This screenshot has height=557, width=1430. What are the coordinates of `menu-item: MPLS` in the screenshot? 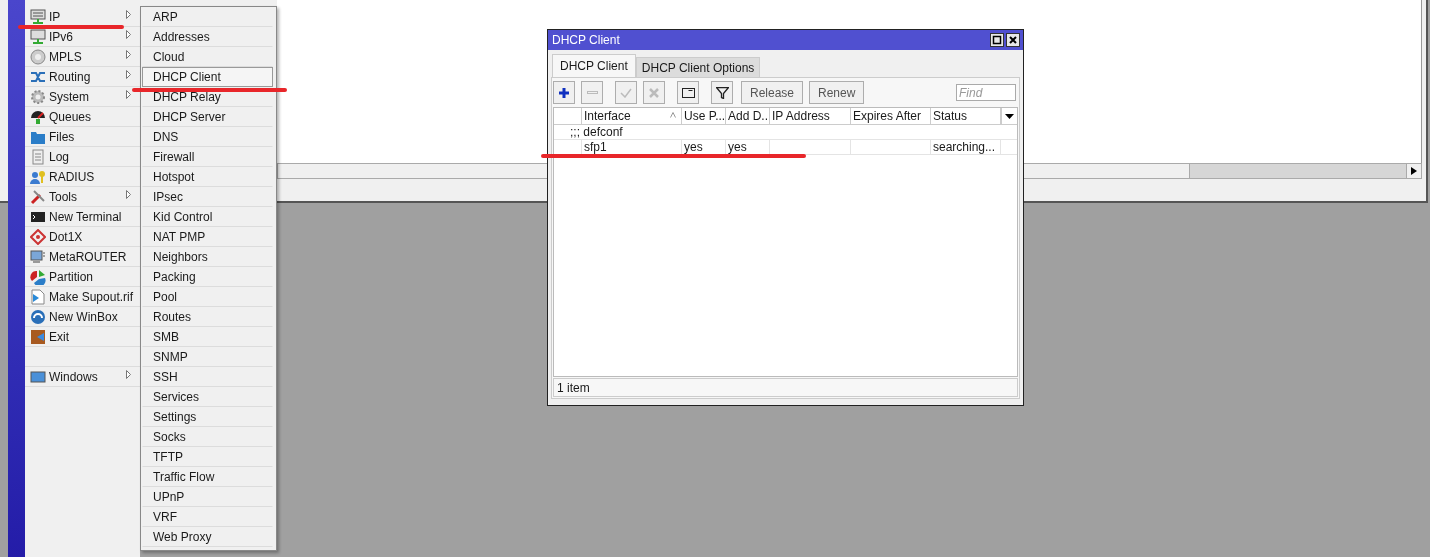 It's located at (82, 57).